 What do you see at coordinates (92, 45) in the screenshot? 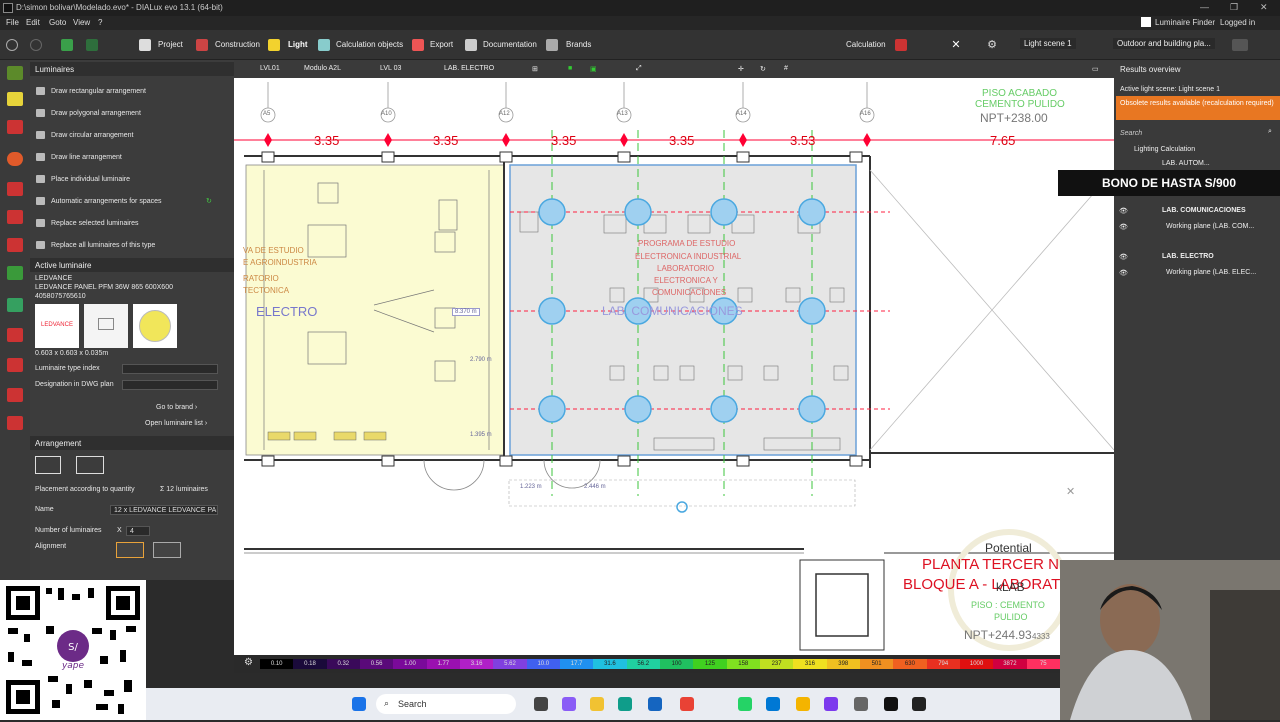
I see `undo-icon` at bounding box center [92, 45].